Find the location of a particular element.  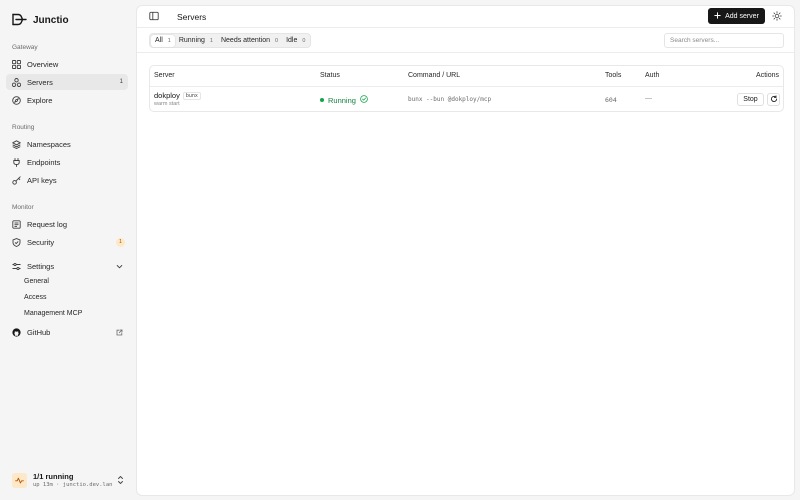

column-header-actions: Actions is located at coordinates (767, 75).